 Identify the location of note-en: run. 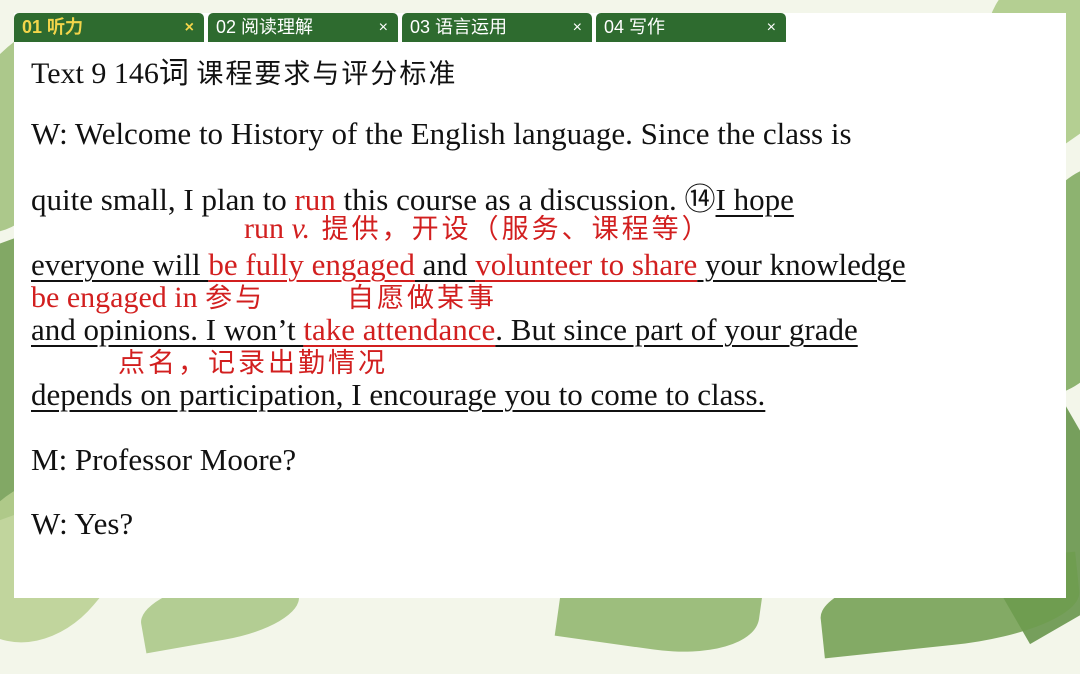
(268, 228).